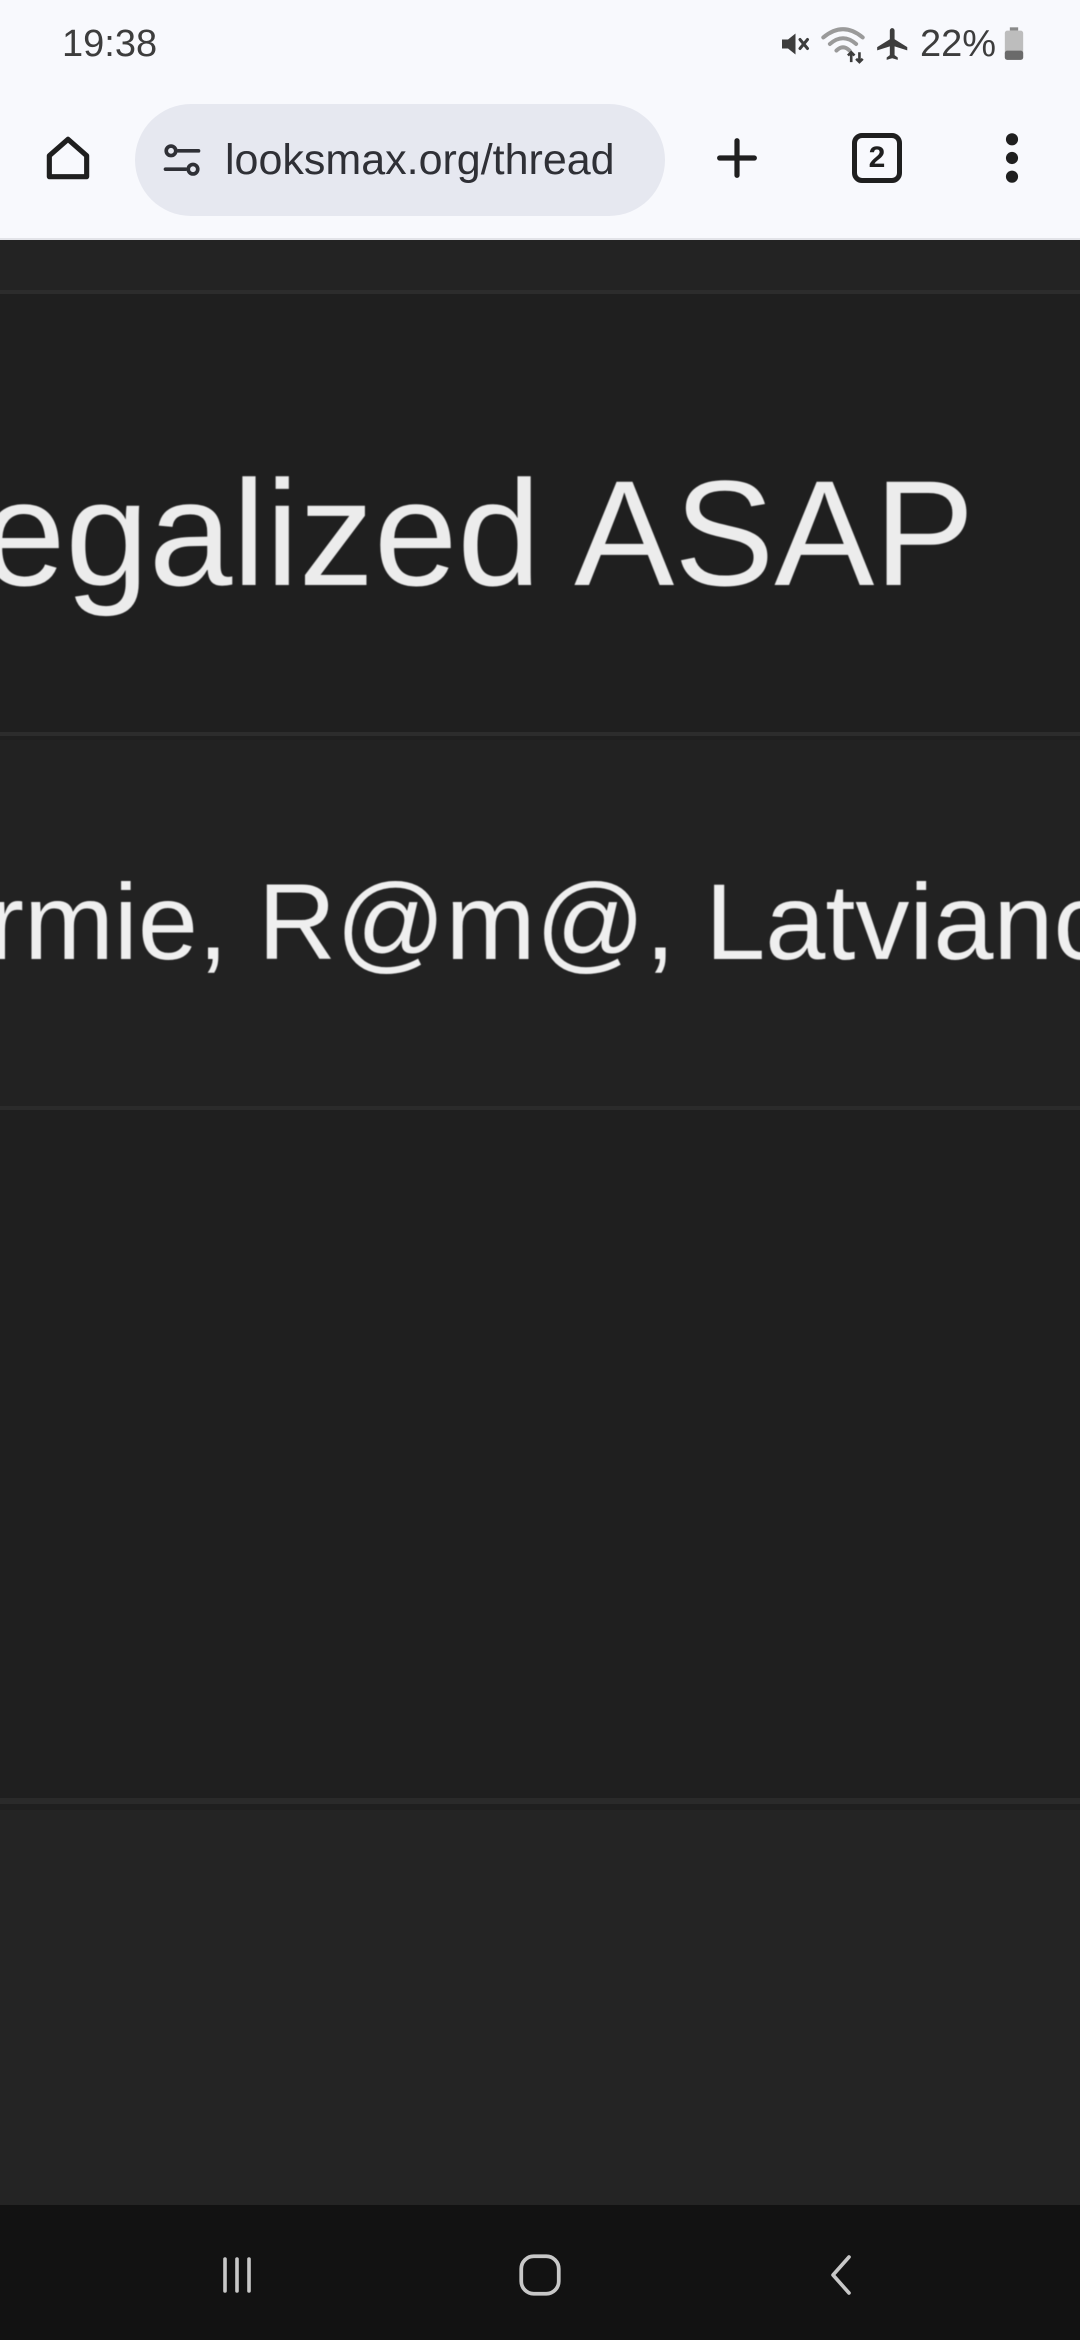 This screenshot has height=2340, width=1080. Describe the element at coordinates (182, 160) in the screenshot. I see `site-settings-icon` at that location.